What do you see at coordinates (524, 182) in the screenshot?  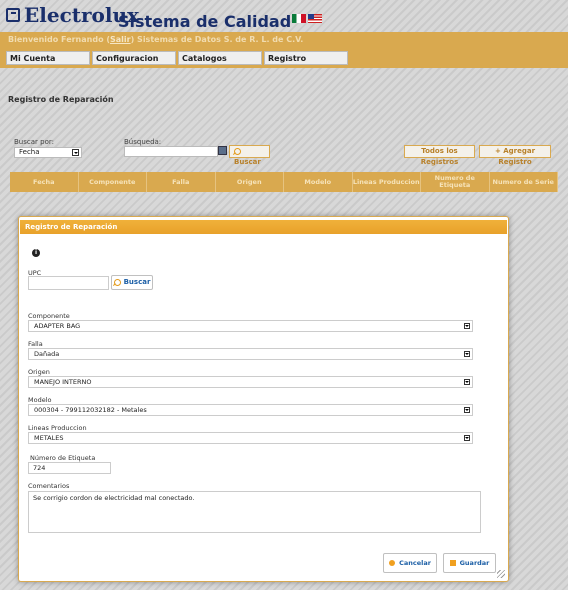 I see `column-header: Numero de Serie` at bounding box center [524, 182].